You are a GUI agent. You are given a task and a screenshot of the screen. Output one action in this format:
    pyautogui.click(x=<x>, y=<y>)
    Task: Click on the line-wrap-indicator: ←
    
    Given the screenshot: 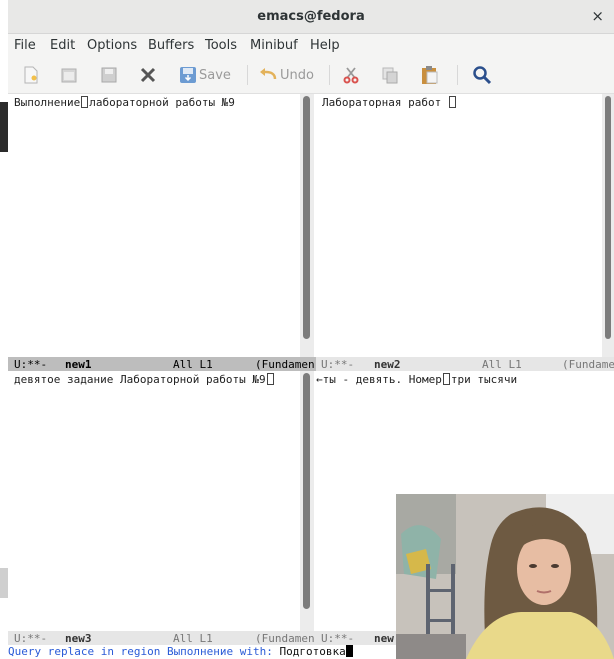 What is the action you would take?
    pyautogui.click(x=319, y=379)
    